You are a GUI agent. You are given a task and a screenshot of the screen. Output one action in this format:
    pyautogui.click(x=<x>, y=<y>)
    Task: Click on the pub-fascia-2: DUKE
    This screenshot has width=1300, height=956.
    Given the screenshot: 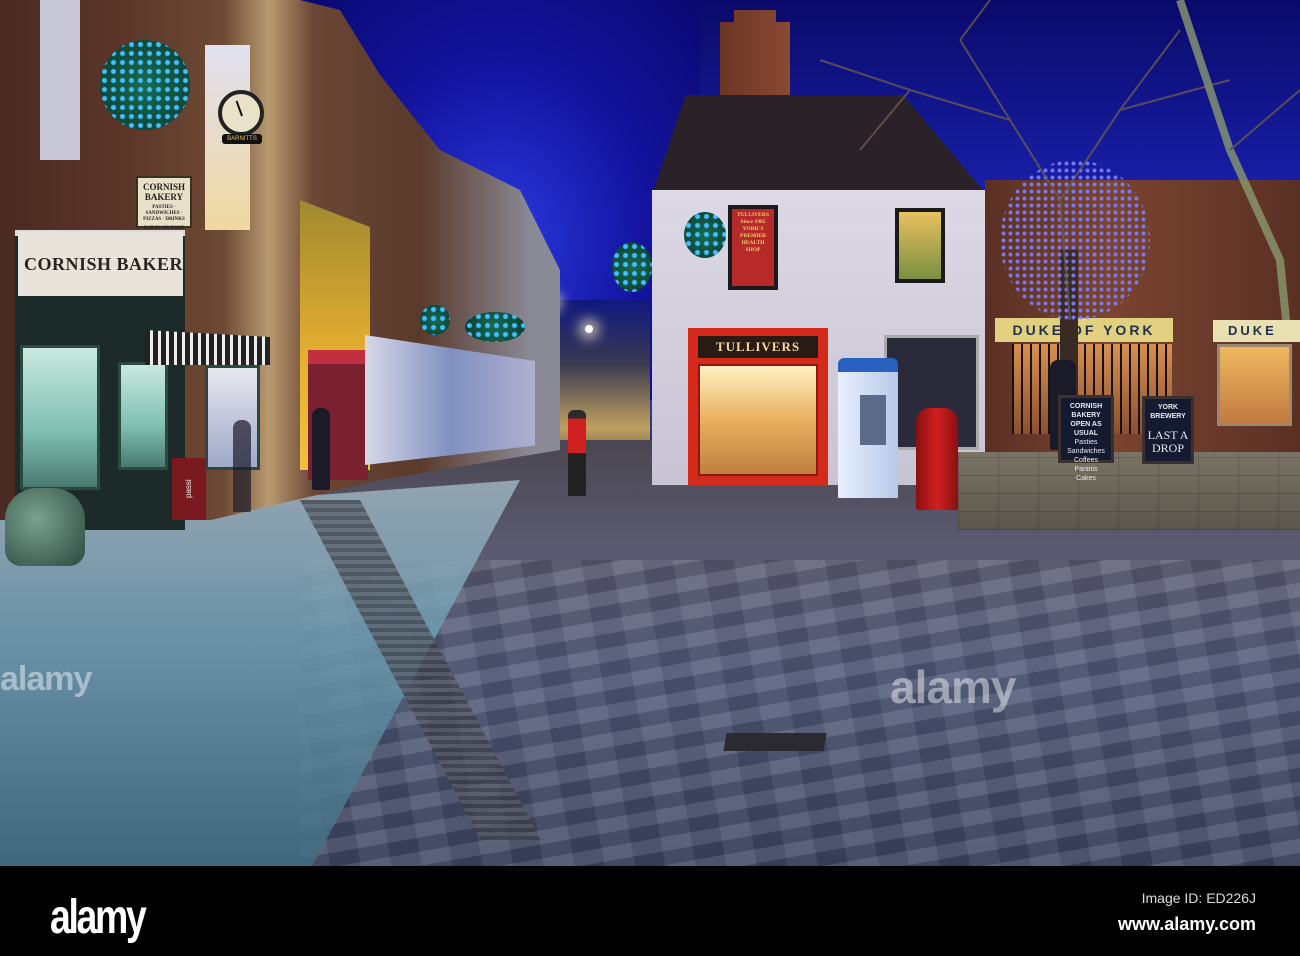 What is the action you would take?
    pyautogui.click(x=1256, y=331)
    